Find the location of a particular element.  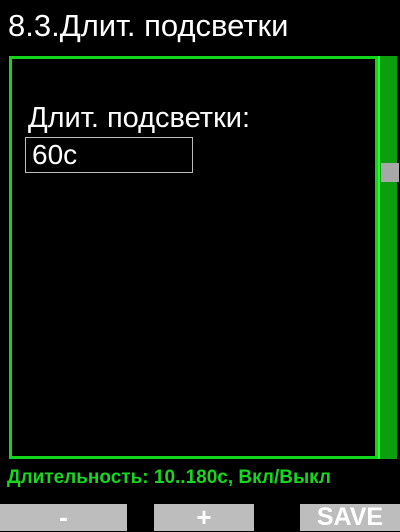

decrease-button: - is located at coordinates (63, 517).